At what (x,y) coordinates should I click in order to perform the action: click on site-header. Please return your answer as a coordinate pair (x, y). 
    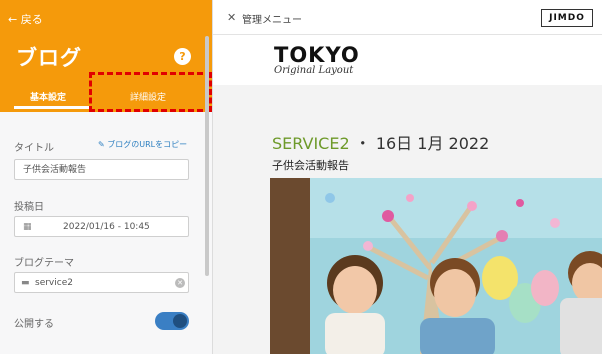
    Looking at the image, I should click on (407, 60).